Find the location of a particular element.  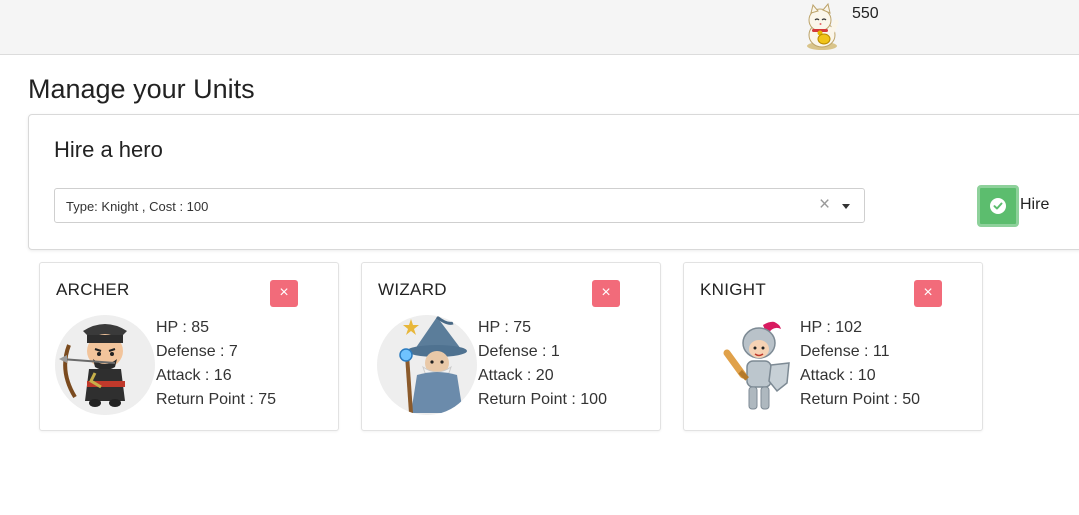

stat-return-point: Return Point : 75 is located at coordinates (216, 399).